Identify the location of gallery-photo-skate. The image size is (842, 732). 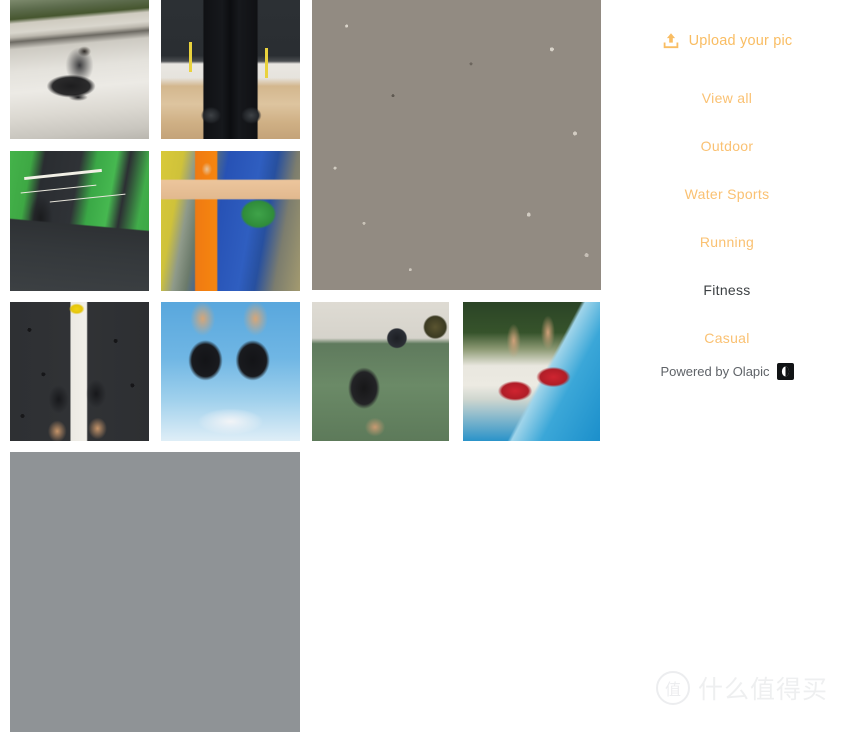
(79, 69).